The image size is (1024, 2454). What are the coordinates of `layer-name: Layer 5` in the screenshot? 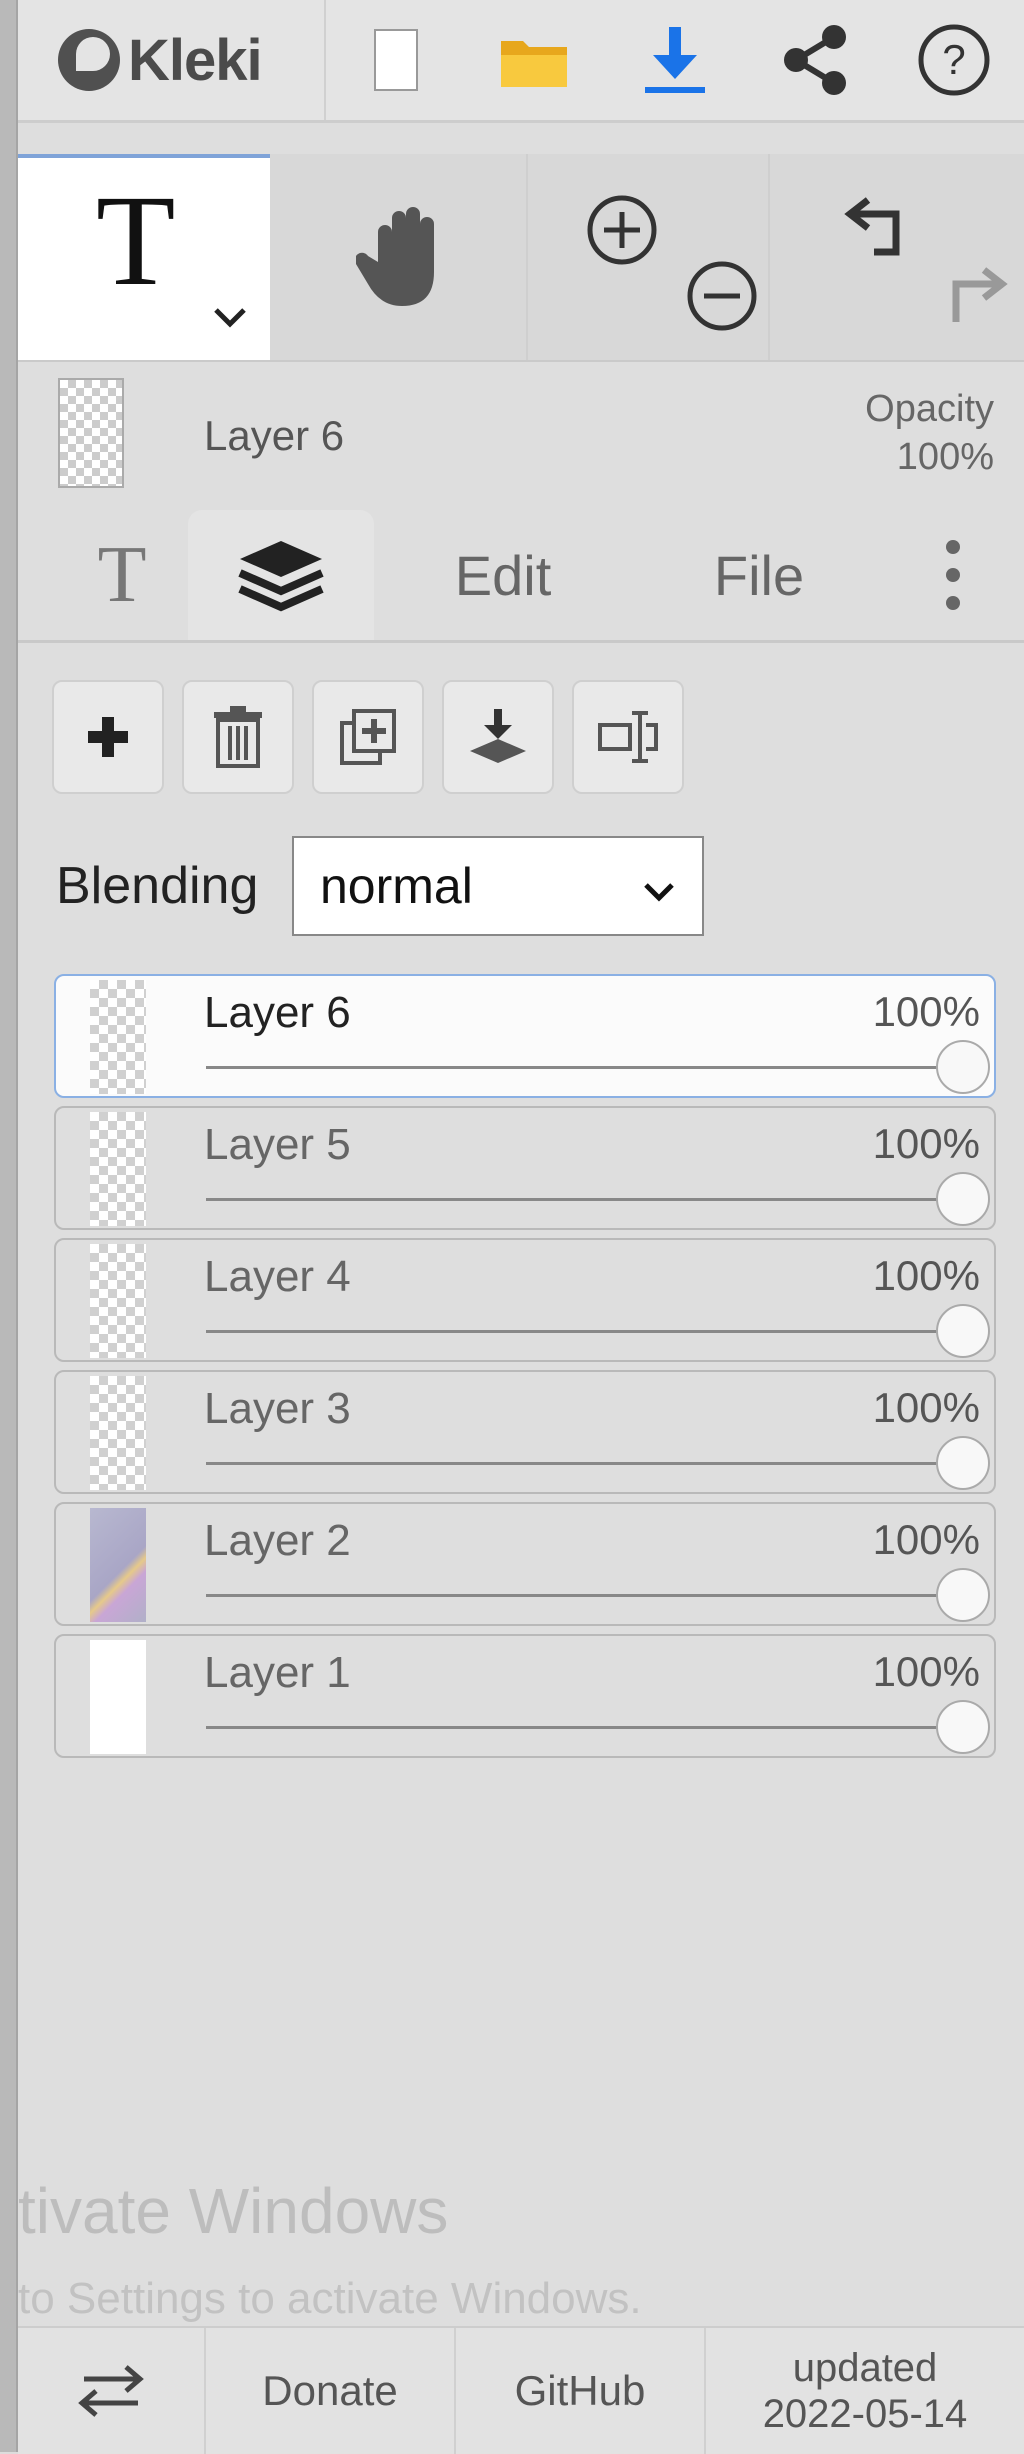 It's located at (277, 1144).